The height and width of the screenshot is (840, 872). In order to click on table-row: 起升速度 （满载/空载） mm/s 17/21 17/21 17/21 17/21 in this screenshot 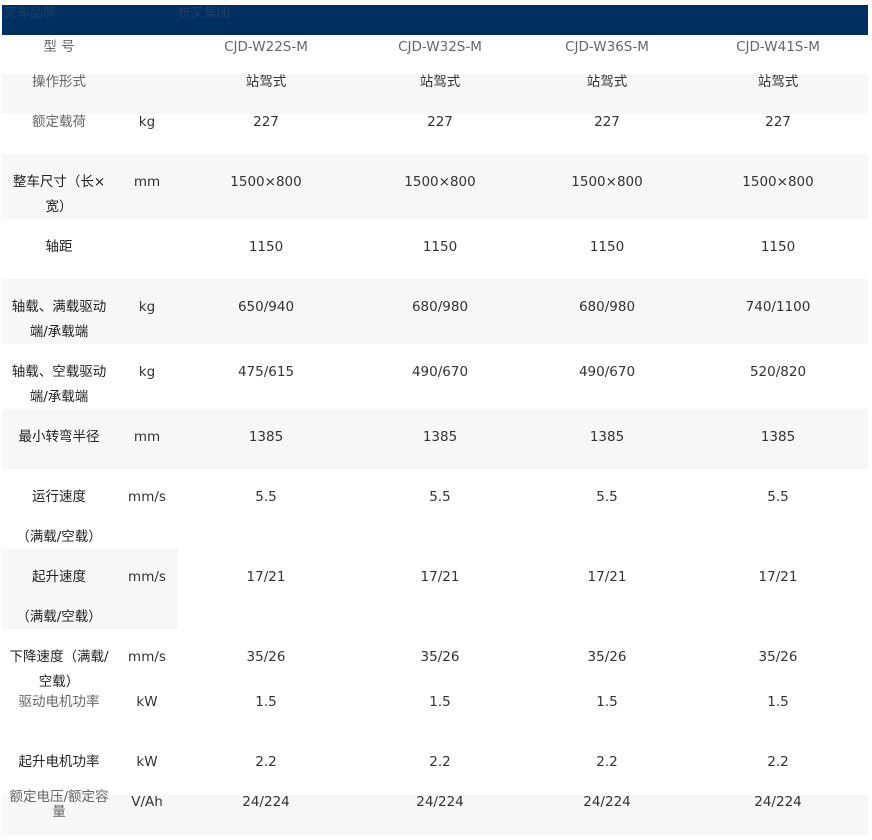, I will do `click(435, 589)`.